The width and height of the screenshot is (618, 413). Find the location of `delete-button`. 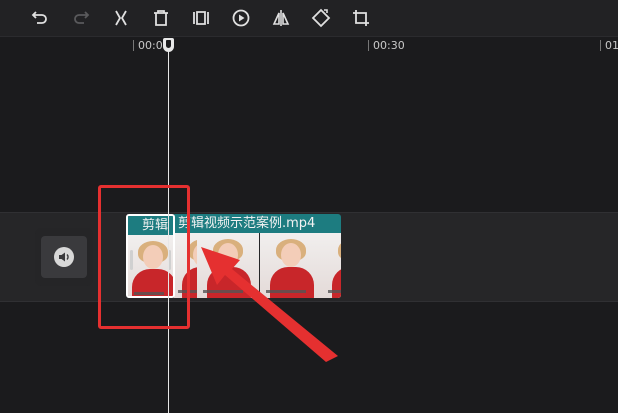

delete-button is located at coordinates (161, 18).